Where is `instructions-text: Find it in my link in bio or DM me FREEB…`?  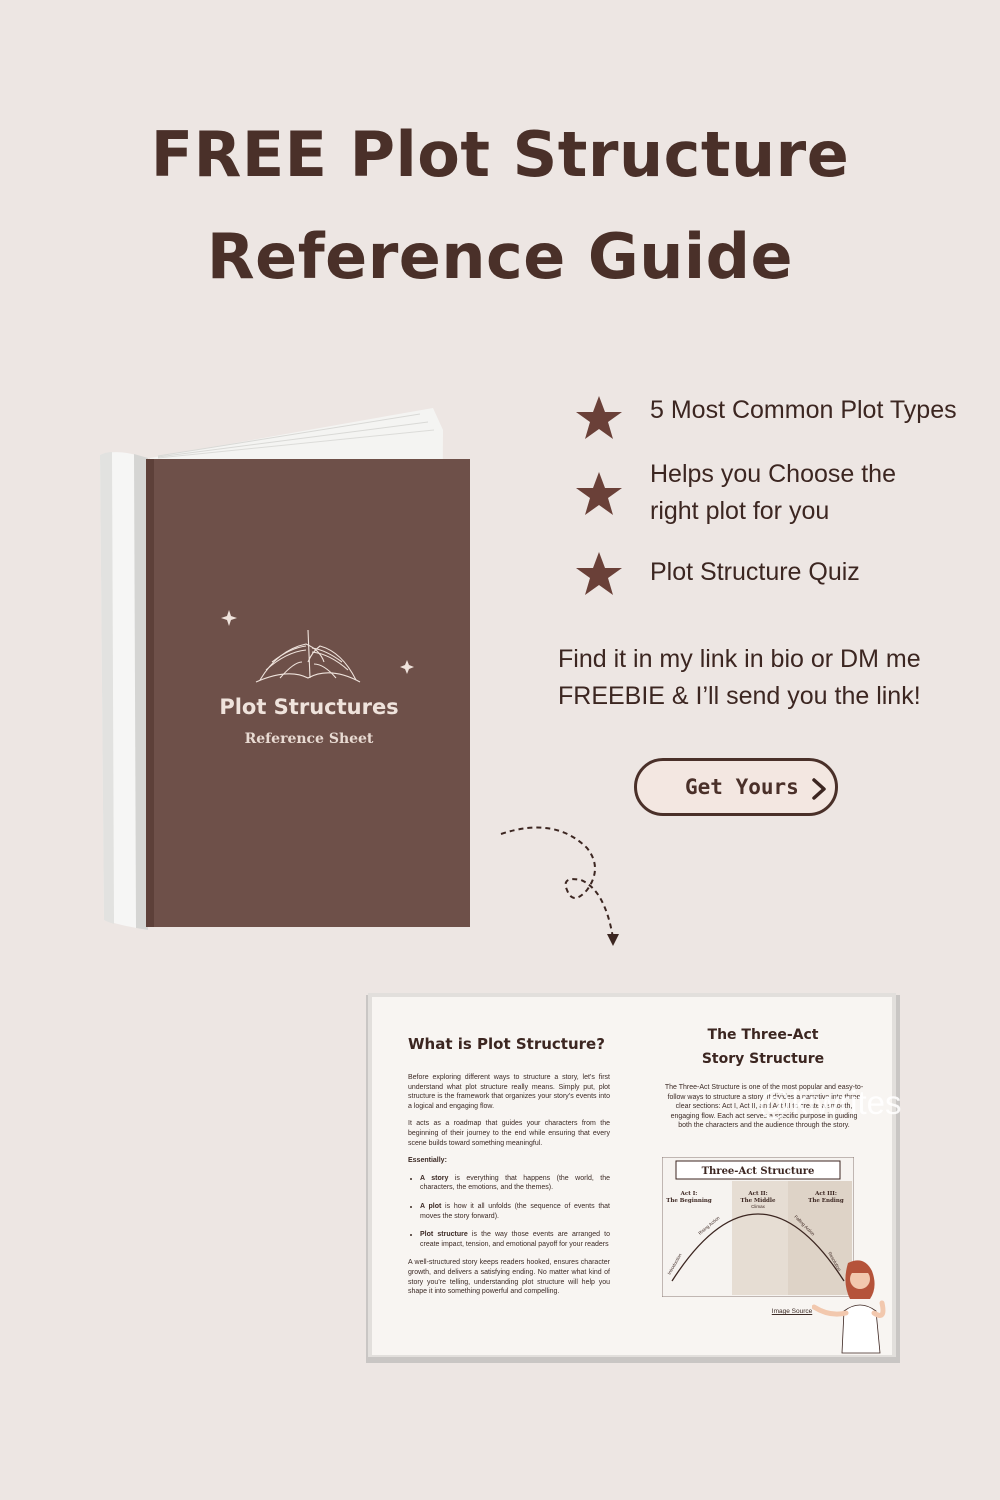 instructions-text: Find it in my link in bio or DM me FREEB… is located at coordinates (739, 678).